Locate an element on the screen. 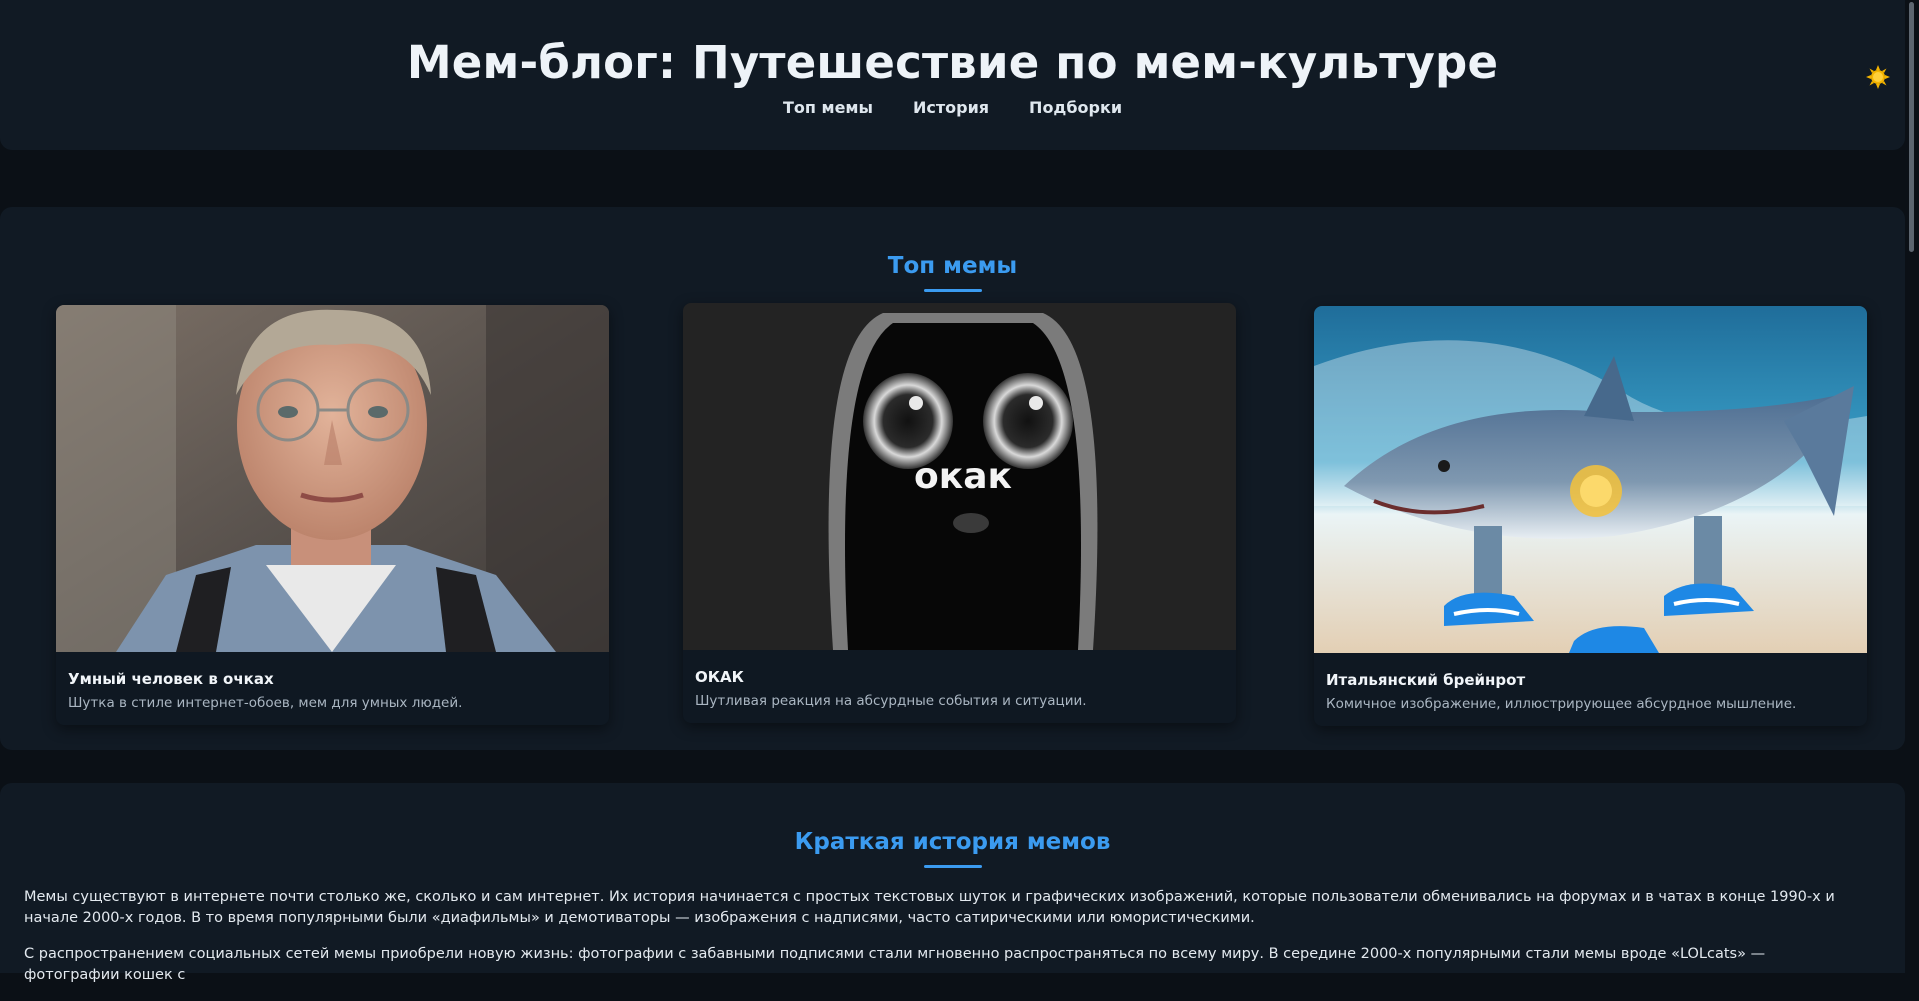  meme-image-italian-brainrot is located at coordinates (1590, 479).